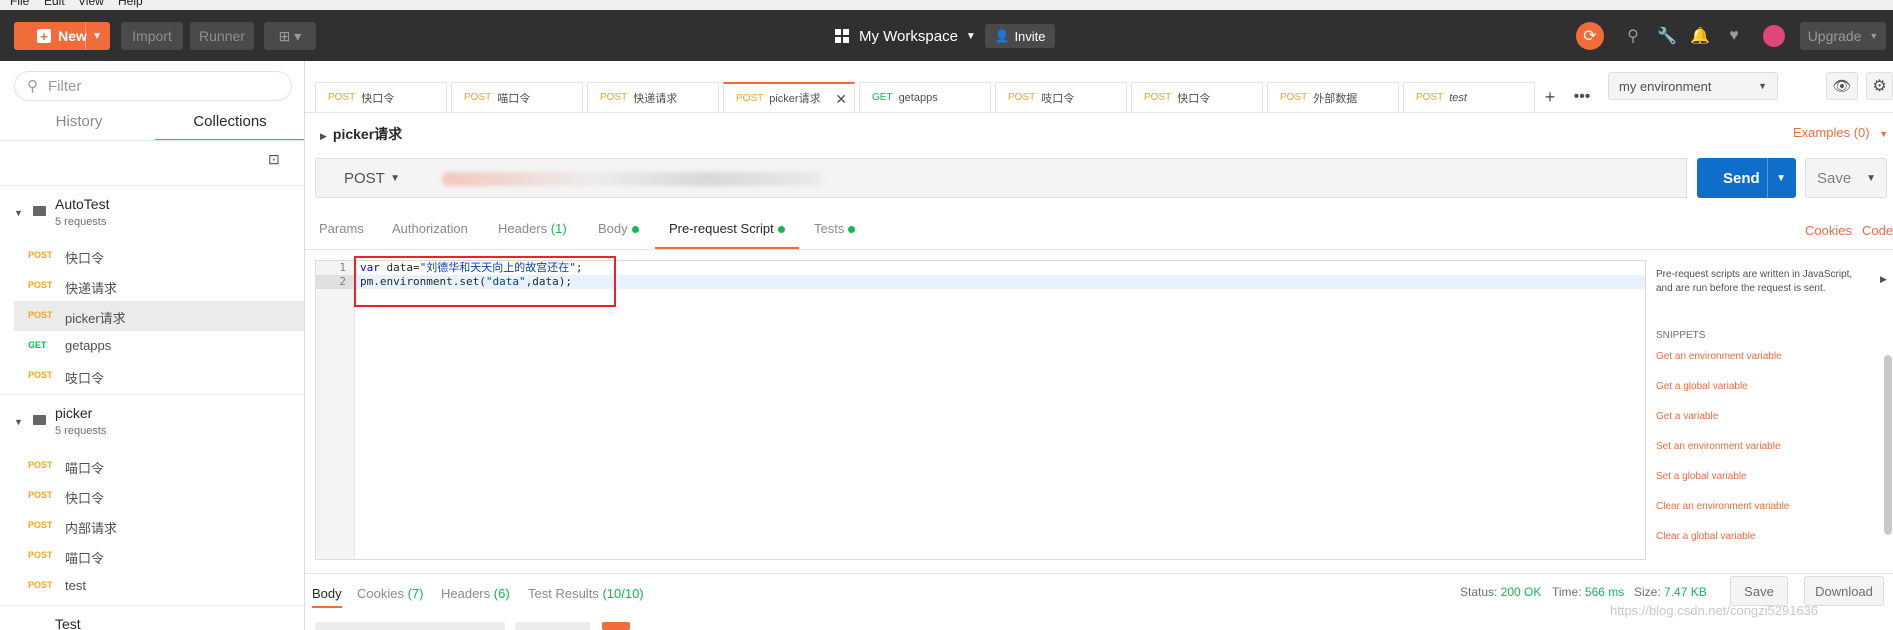 The image size is (1893, 630). Describe the element at coordinates (229, 126) in the screenshot. I see `tab-collections: Collections` at that location.